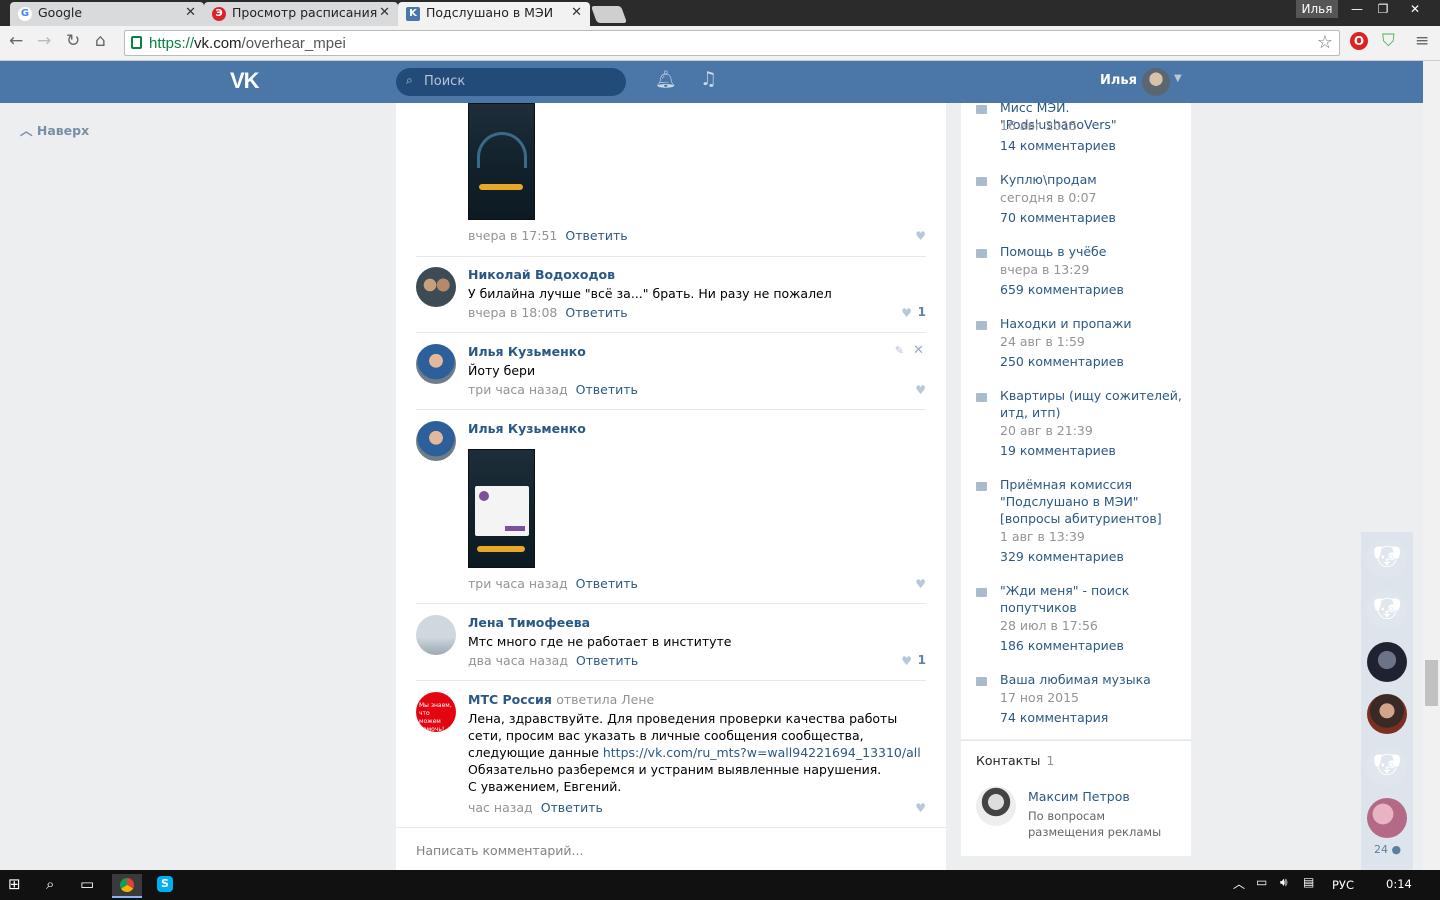  I want to click on tab-vk: K Подслушано в МЭИ ✕, so click(494, 14).